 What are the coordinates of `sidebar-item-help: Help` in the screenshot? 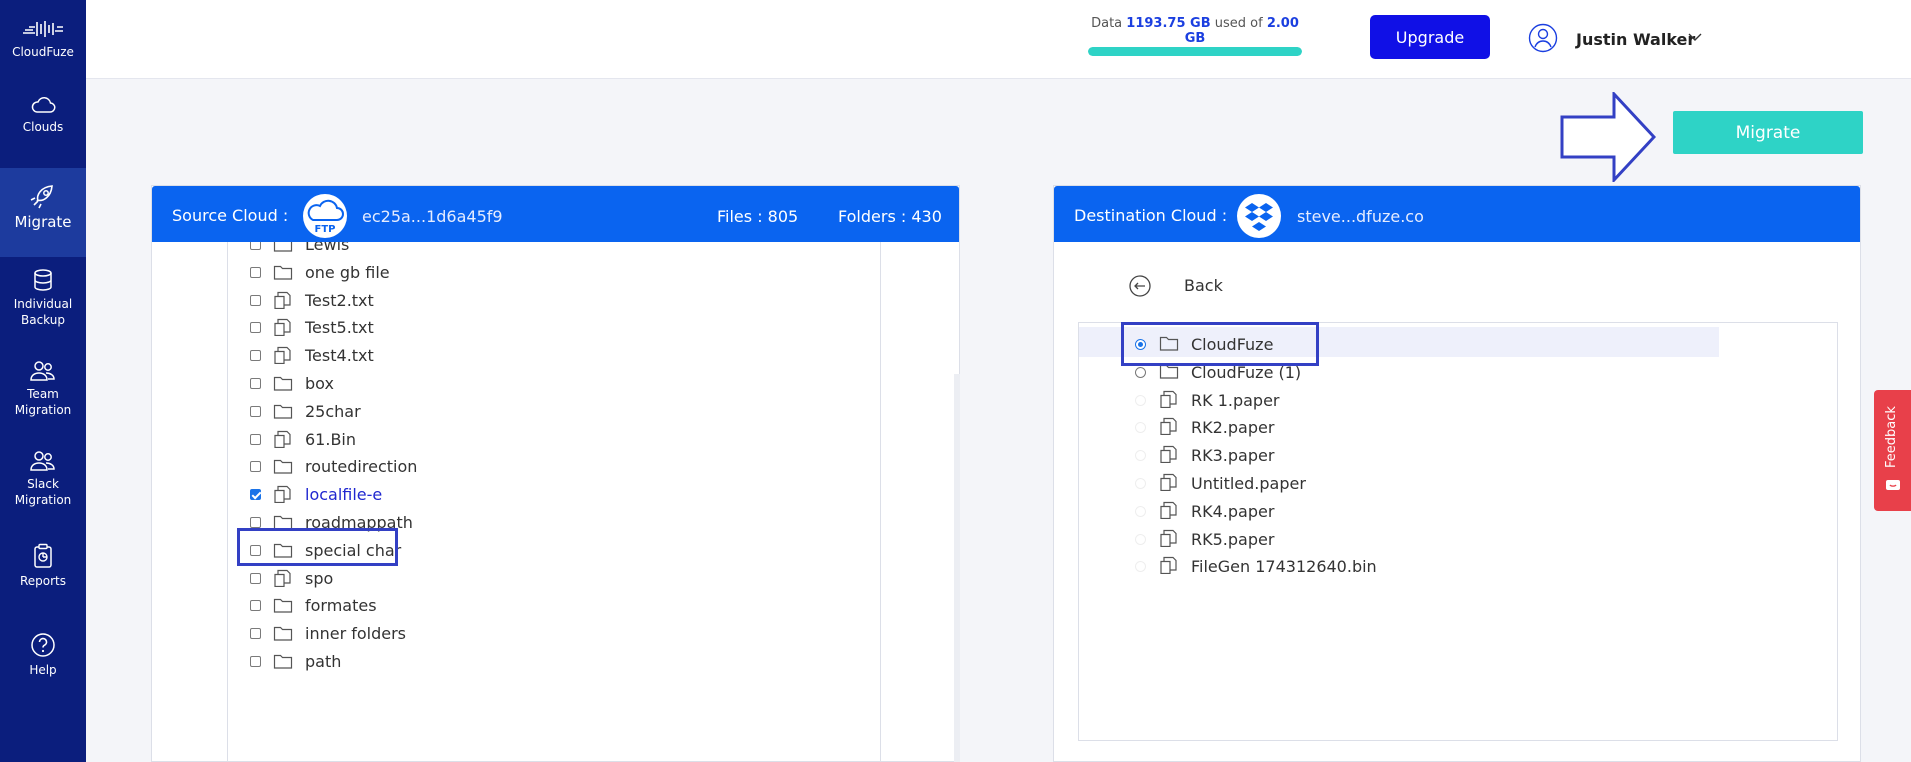 It's located at (43, 655).